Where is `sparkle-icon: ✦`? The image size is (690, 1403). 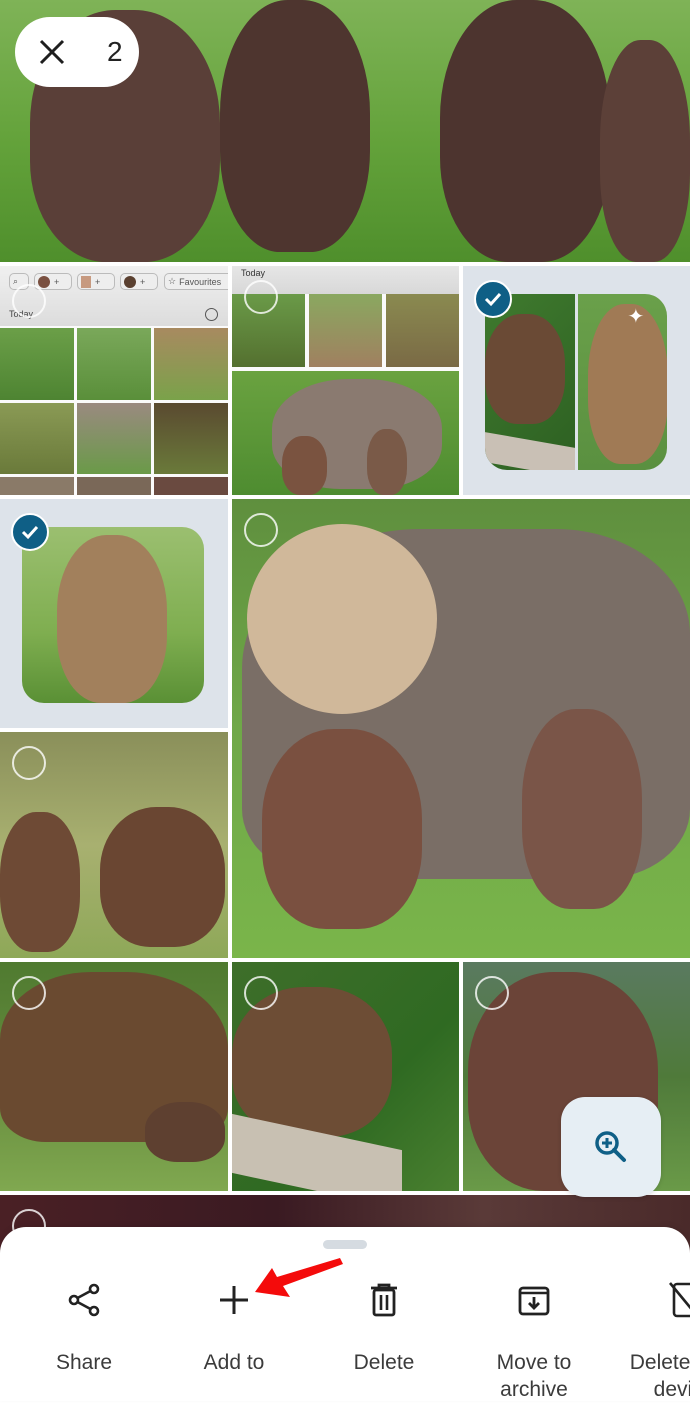
sparkle-icon: ✦ is located at coordinates (636, 317).